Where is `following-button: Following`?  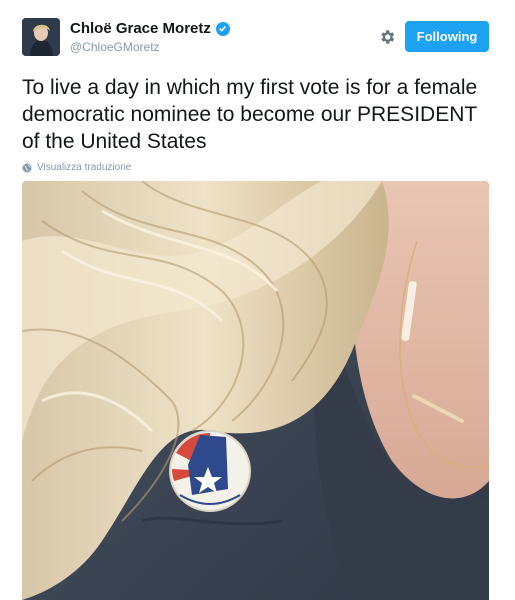
following-button: Following is located at coordinates (447, 36).